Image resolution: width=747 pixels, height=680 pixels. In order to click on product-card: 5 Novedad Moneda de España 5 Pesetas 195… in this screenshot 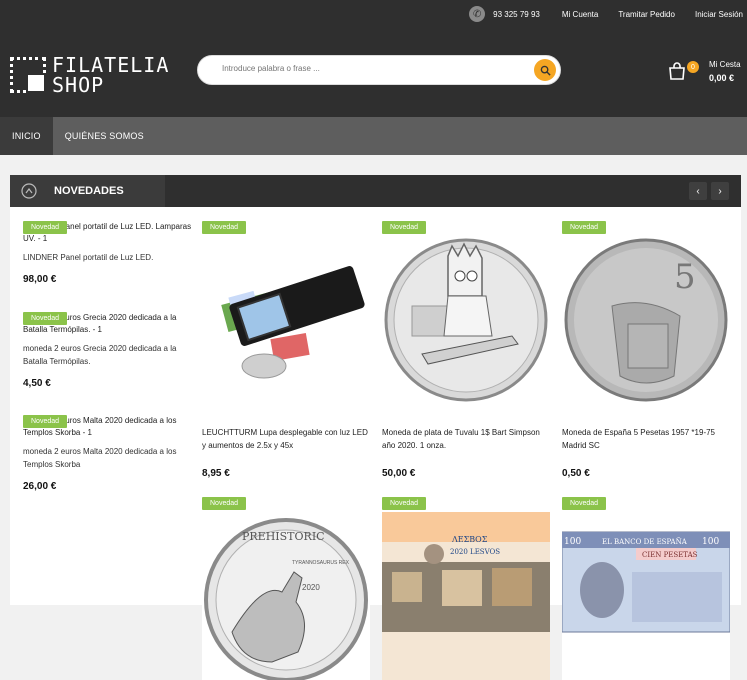, I will do `click(647, 351)`.